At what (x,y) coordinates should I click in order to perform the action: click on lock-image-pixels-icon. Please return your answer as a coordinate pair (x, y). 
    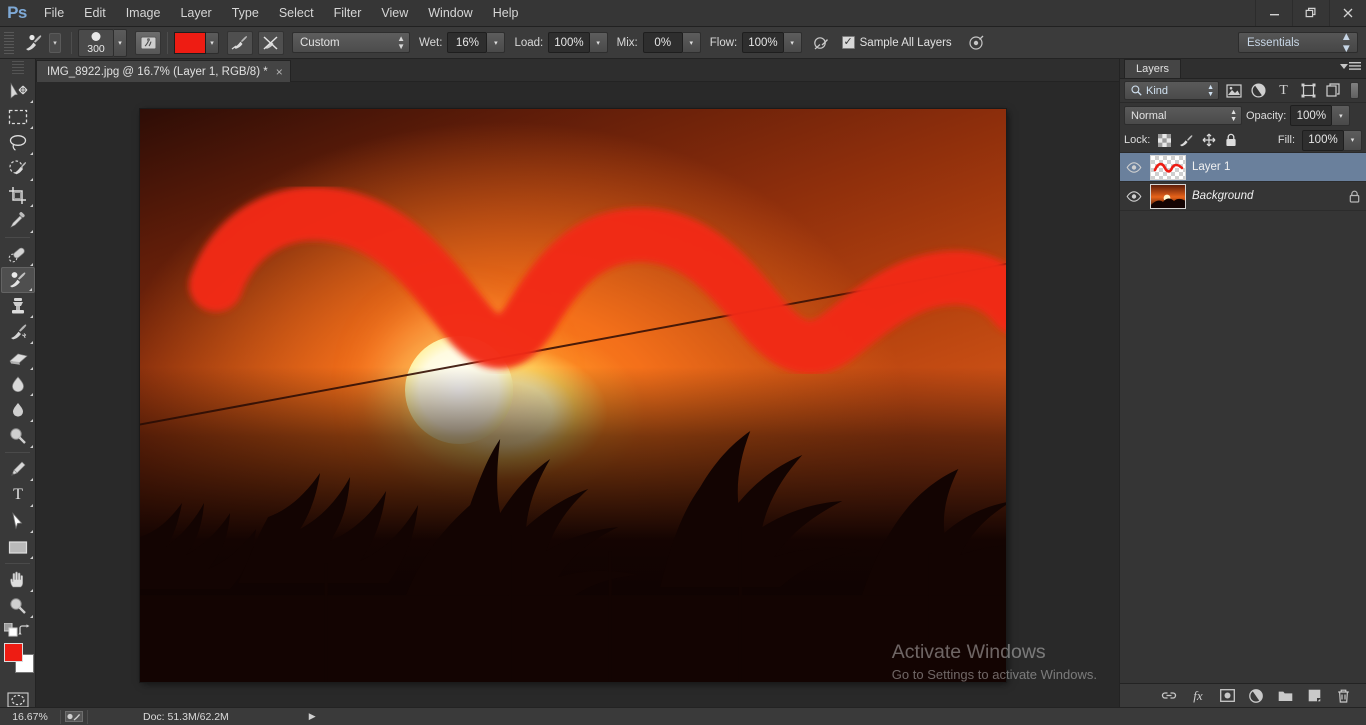
    Looking at the image, I should click on (1186, 140).